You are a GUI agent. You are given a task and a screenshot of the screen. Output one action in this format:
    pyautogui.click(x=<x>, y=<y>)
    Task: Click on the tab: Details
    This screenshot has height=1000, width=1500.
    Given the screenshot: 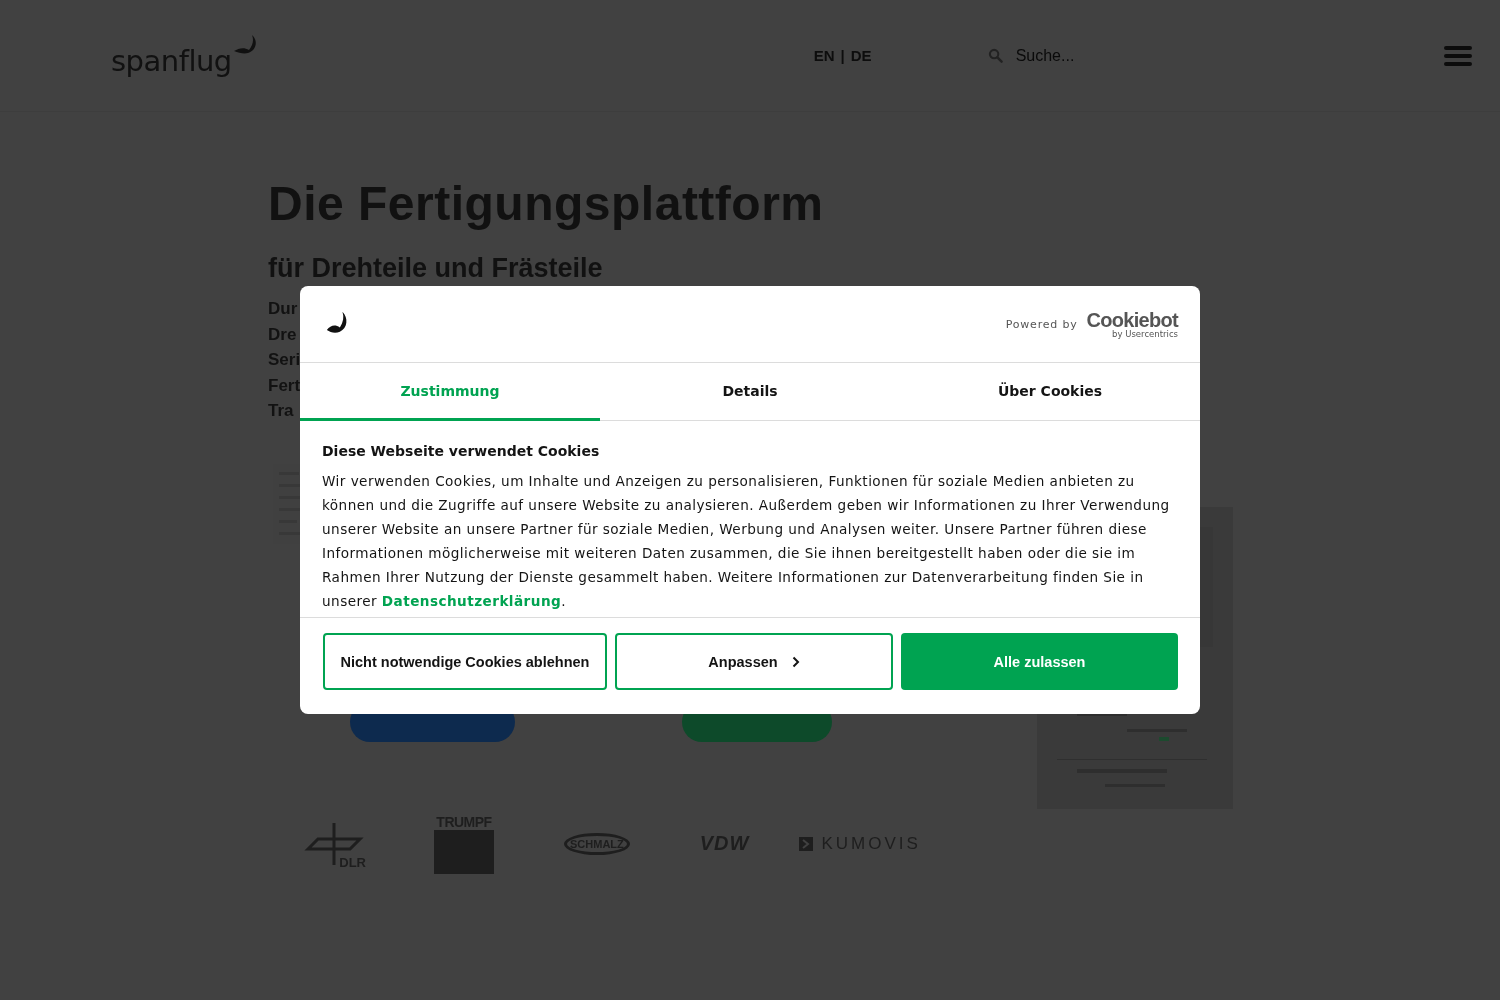 What is the action you would take?
    pyautogui.click(x=750, y=392)
    